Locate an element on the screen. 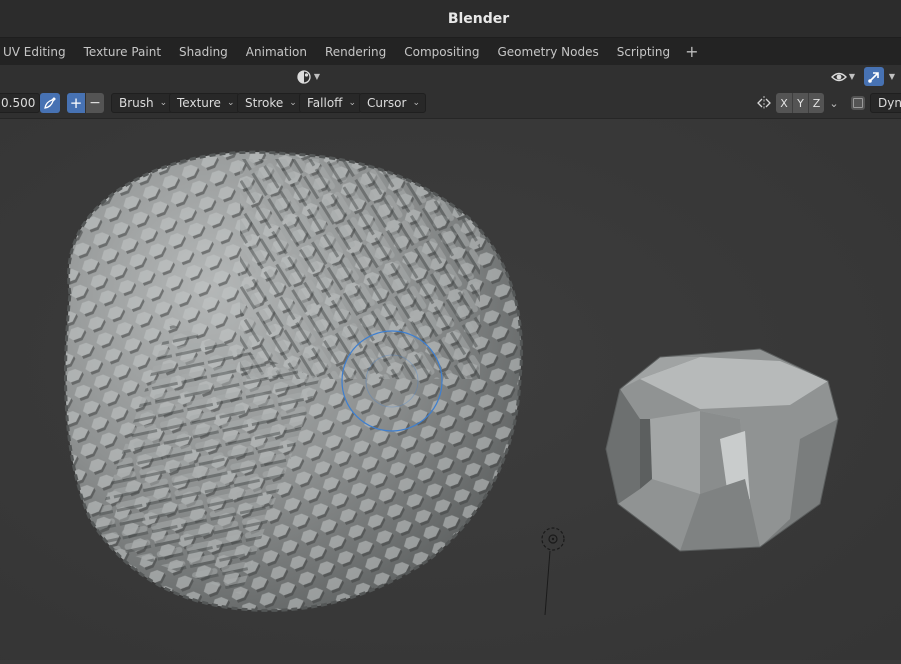 This screenshot has width=901, height=664. dyntopo-menu: Dynt is located at coordinates (885, 103).